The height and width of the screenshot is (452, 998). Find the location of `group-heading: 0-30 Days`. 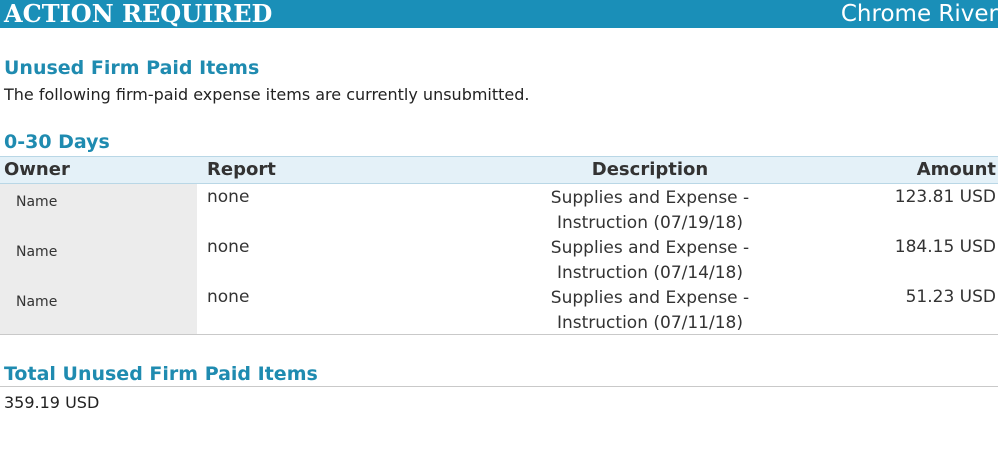

group-heading: 0-30 Days is located at coordinates (57, 142).